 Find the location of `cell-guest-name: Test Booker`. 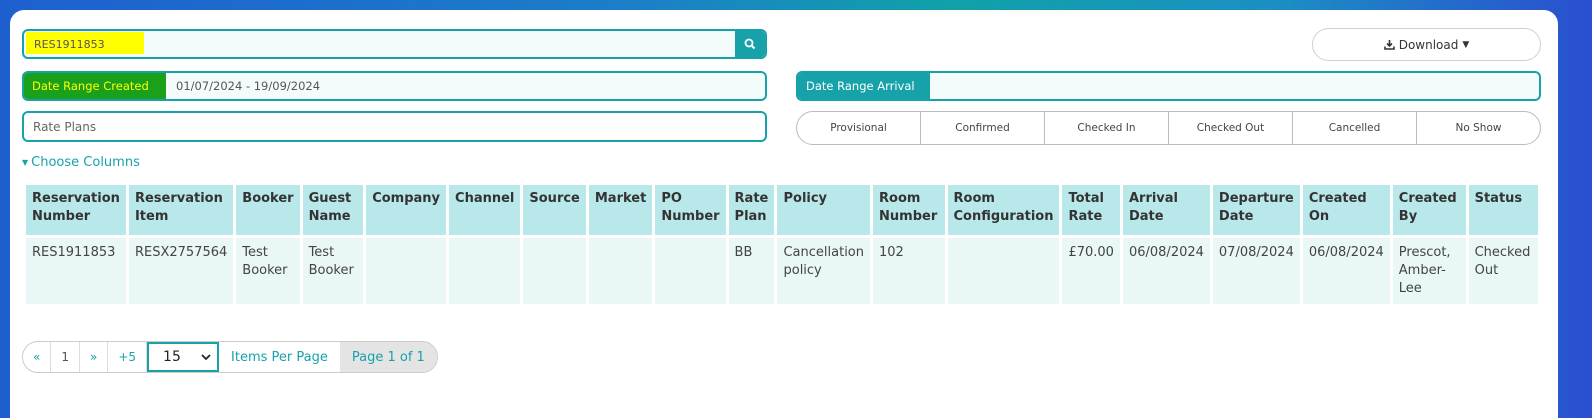

cell-guest-name: Test Booker is located at coordinates (333, 271).